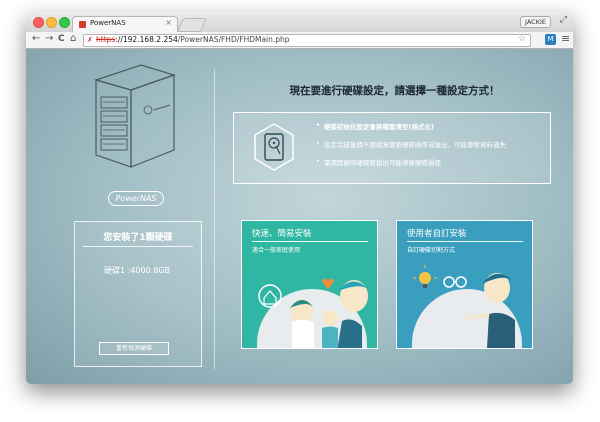 The height and width of the screenshot is (422, 600). Describe the element at coordinates (90, 40) in the screenshot. I see `insecure-lock-icon: ✗` at that location.